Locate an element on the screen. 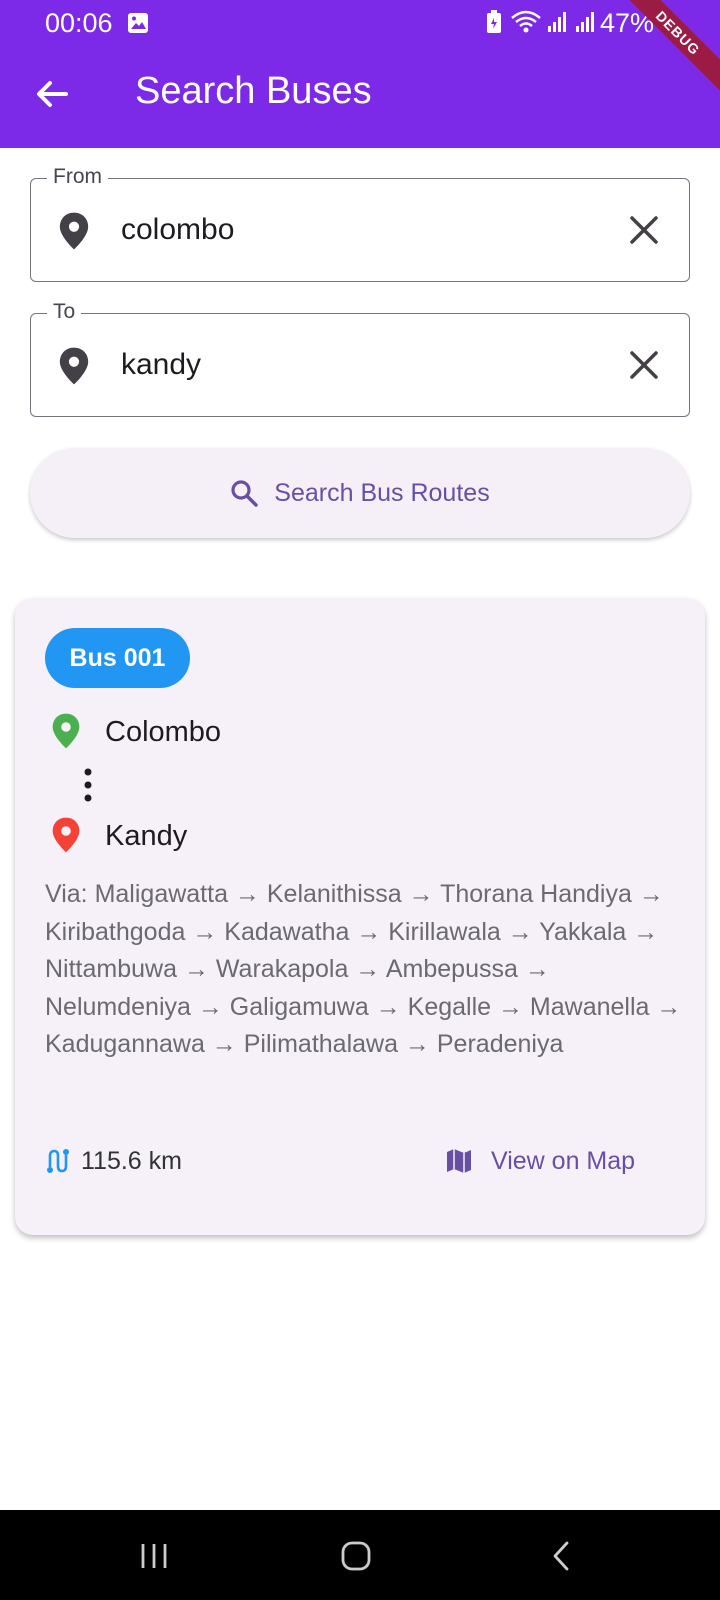 The width and height of the screenshot is (720, 1600). app-bar: 00:06 47% DEBUG Search Buses is located at coordinates (360, 74).